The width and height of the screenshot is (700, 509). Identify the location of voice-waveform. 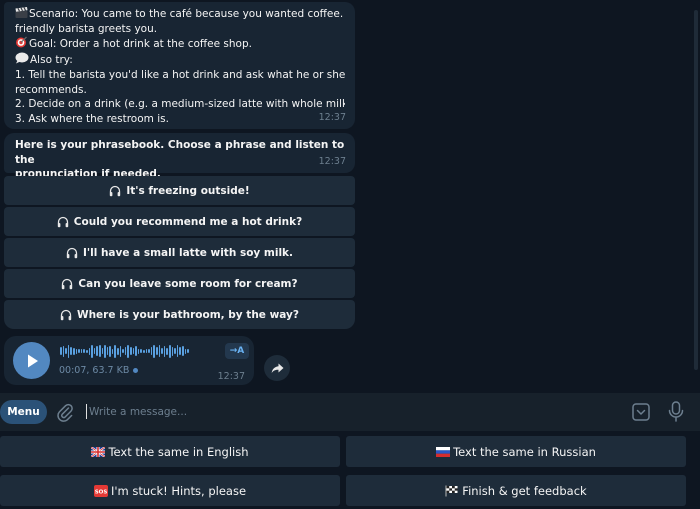
(124, 351).